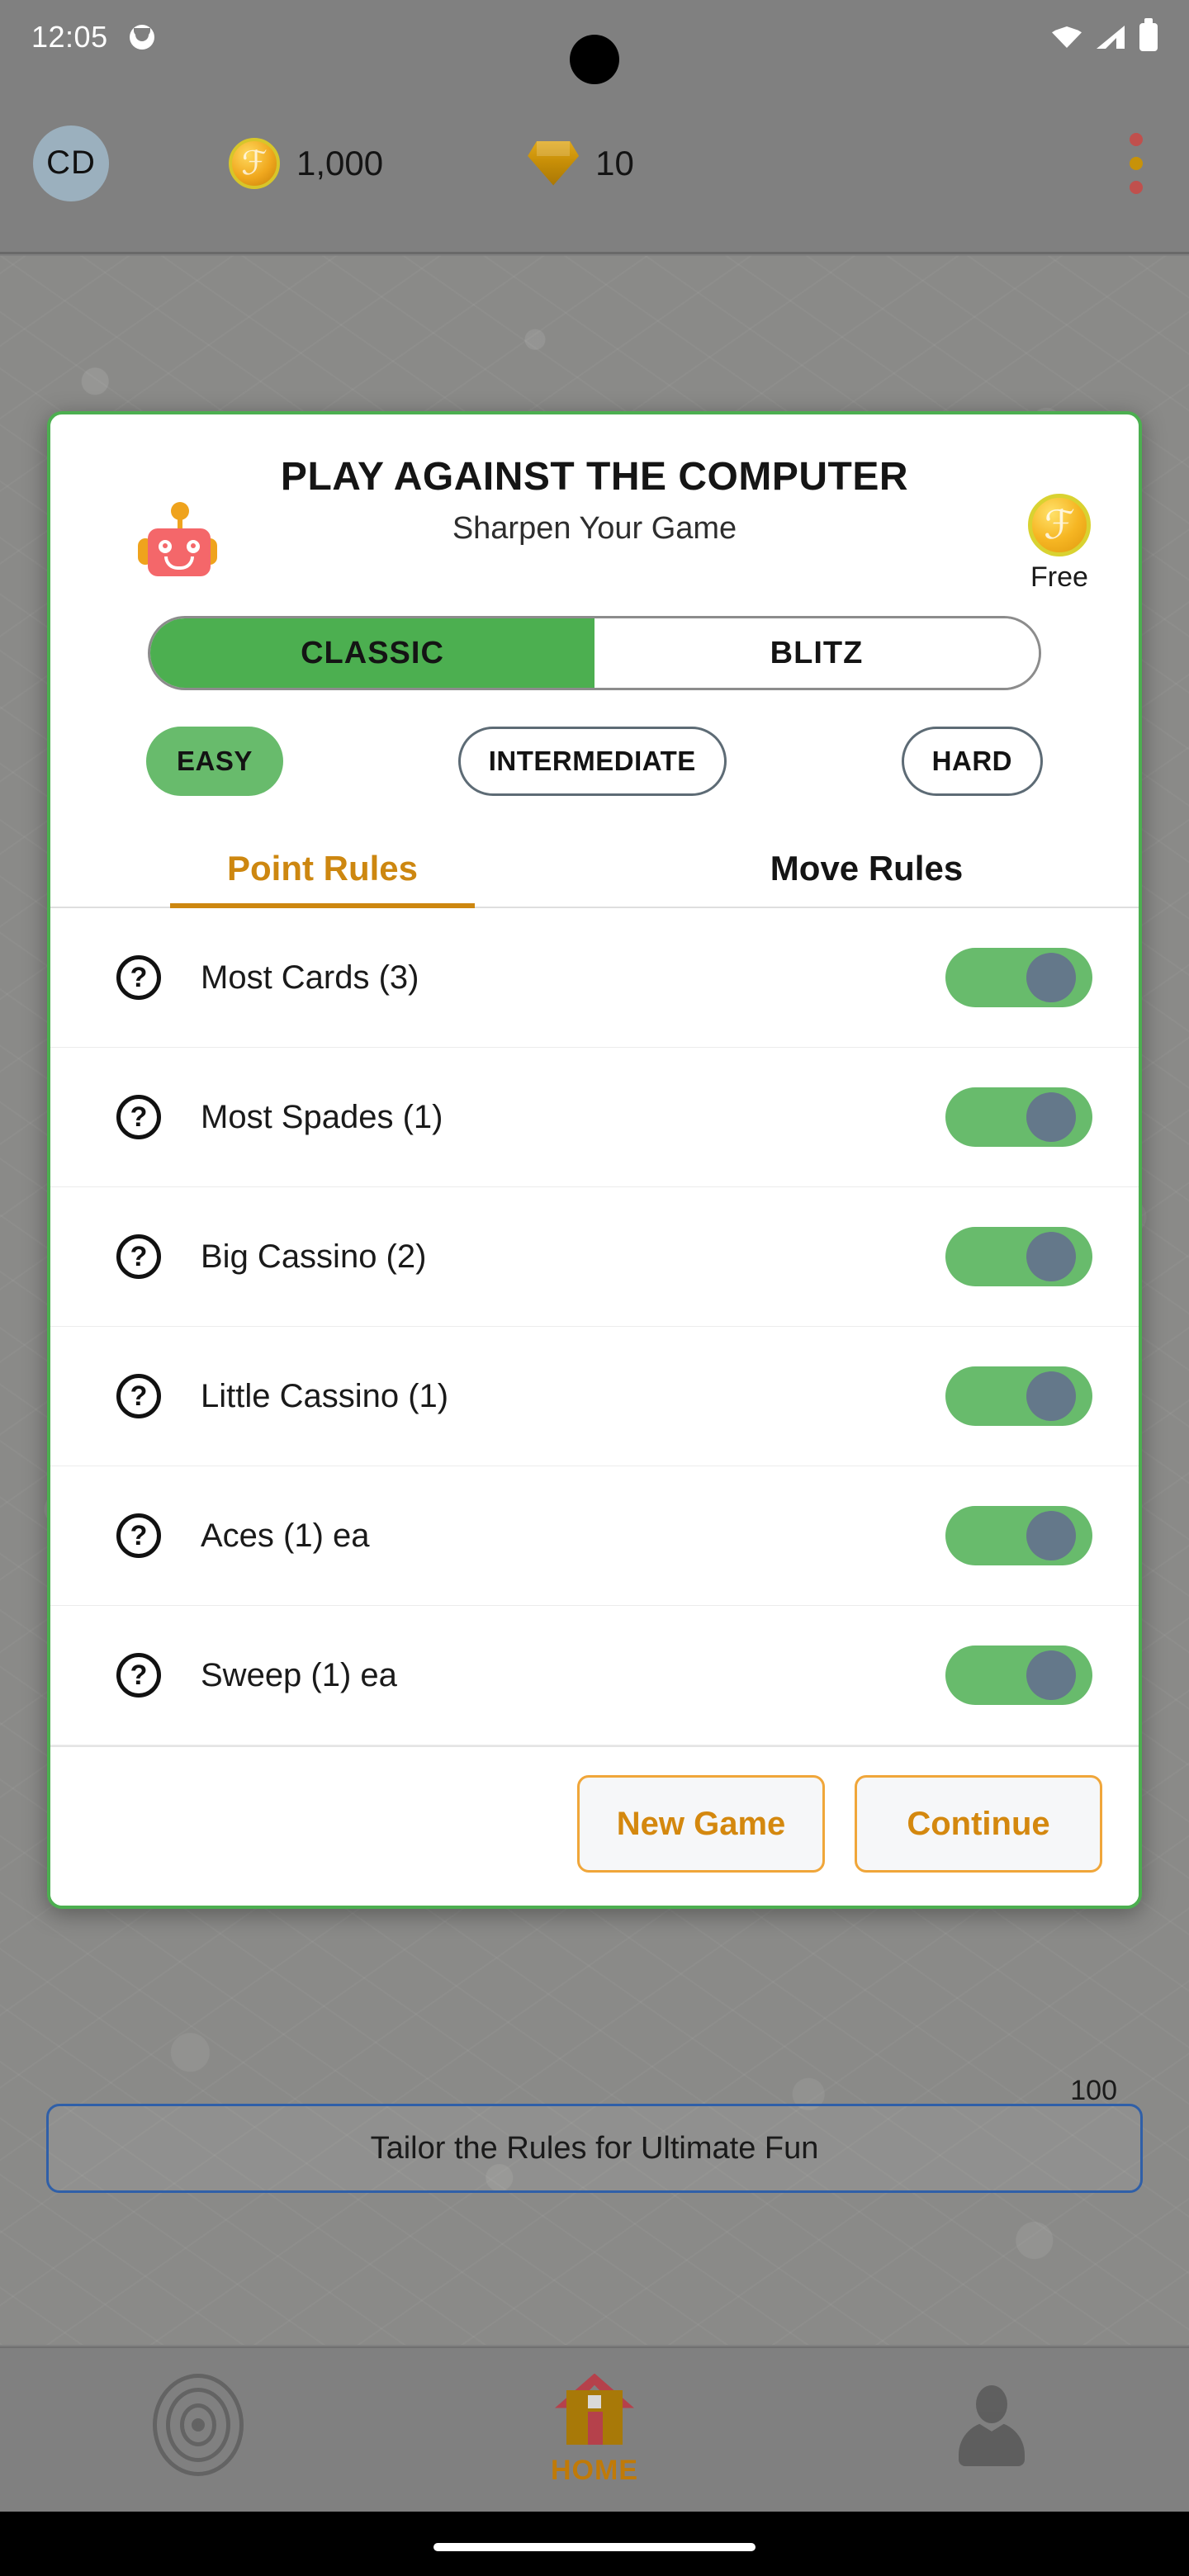 The height and width of the screenshot is (2576, 1189). I want to click on nav-item-broadcast, so click(198, 2425).